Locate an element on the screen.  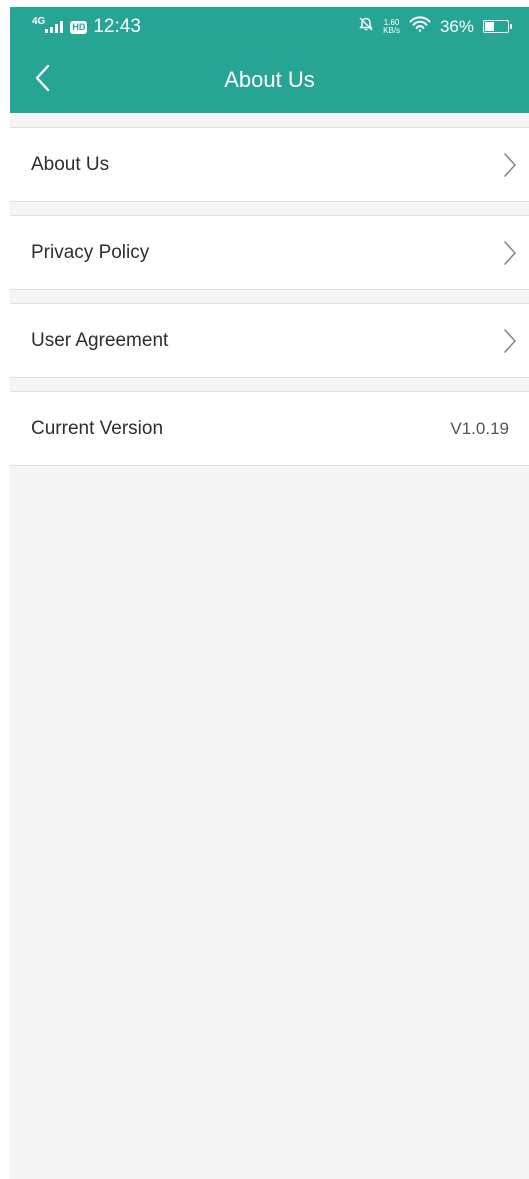
status-left: 4G HD 12:43 is located at coordinates (86, 27).